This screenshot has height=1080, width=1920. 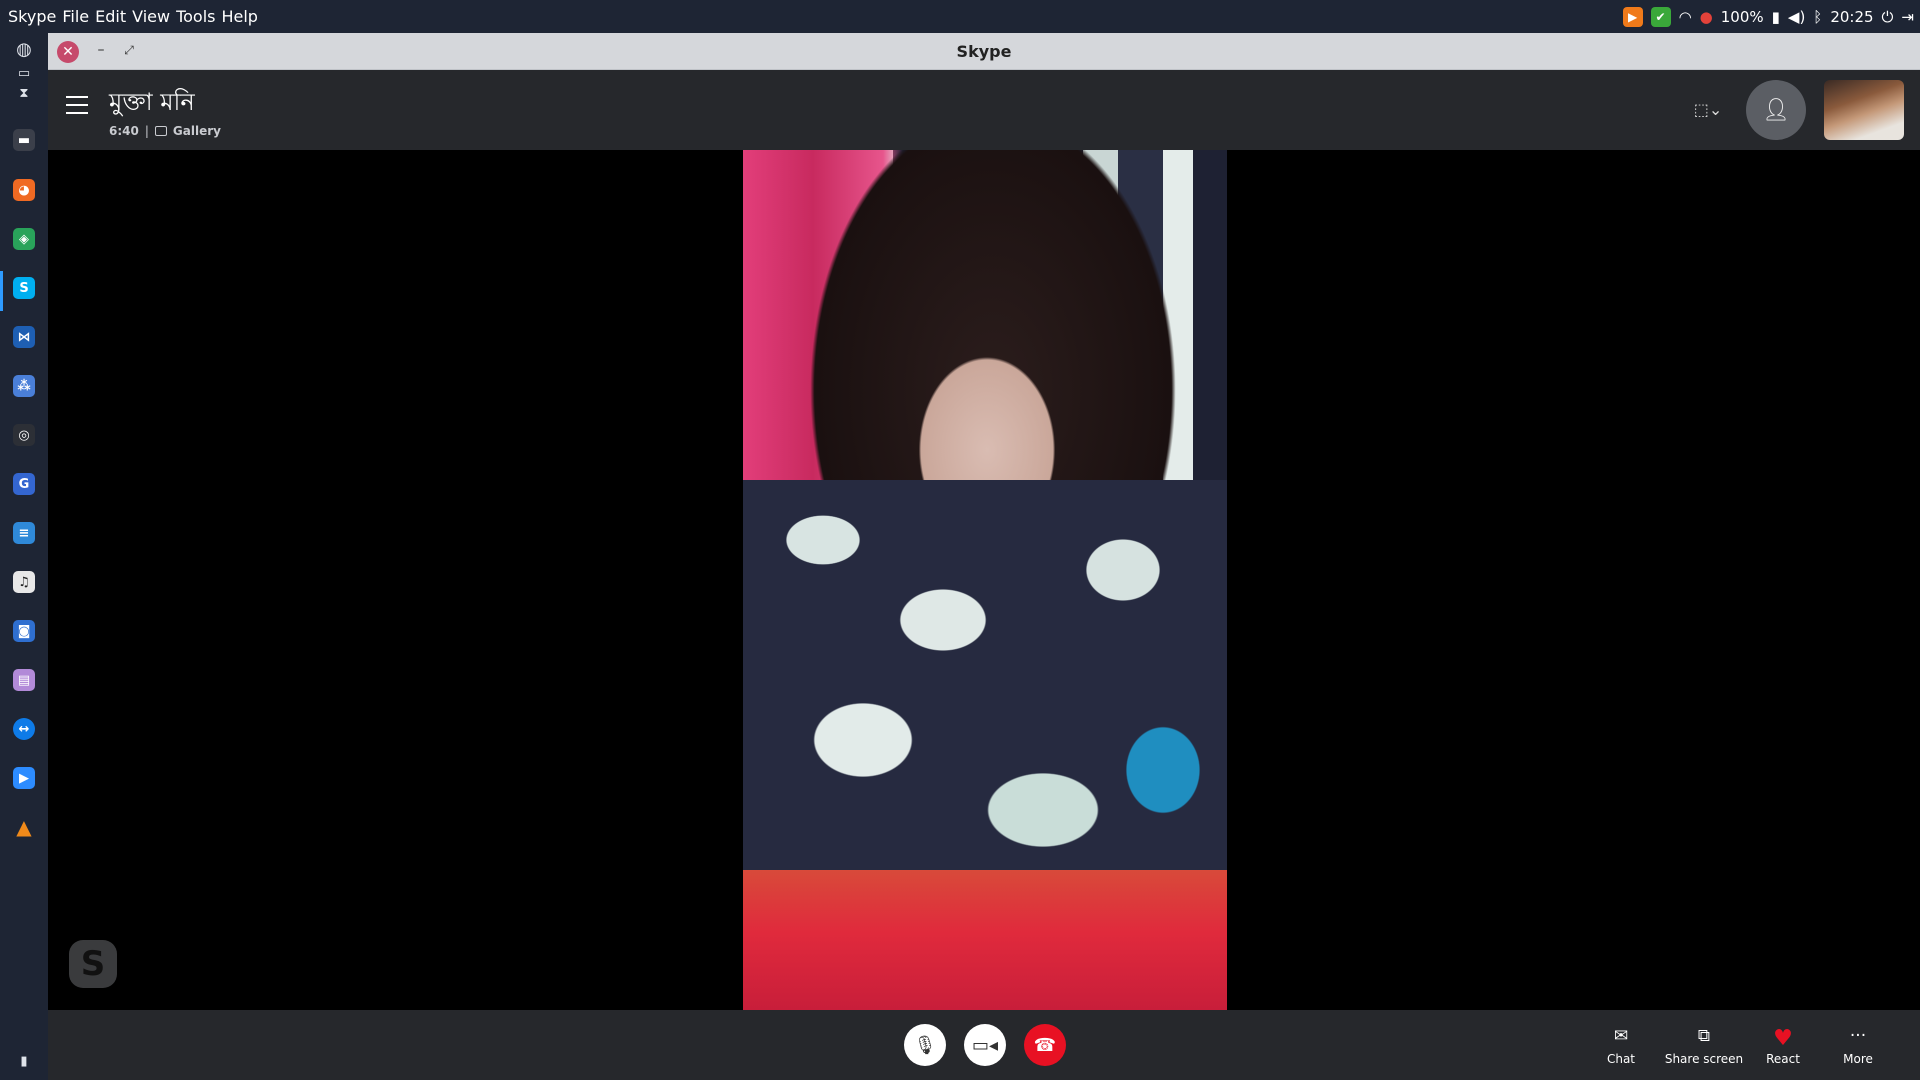 What do you see at coordinates (1783, 1038) in the screenshot?
I see `heart-icon: ♥` at bounding box center [1783, 1038].